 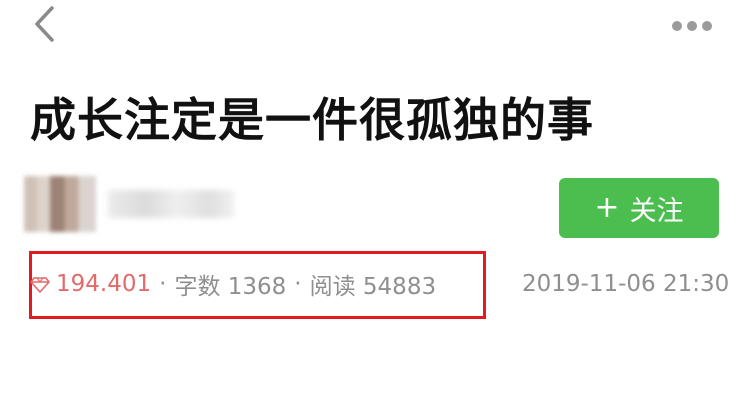 I want to click on publish-date: 2019-11-06 21:30, so click(x=626, y=284).